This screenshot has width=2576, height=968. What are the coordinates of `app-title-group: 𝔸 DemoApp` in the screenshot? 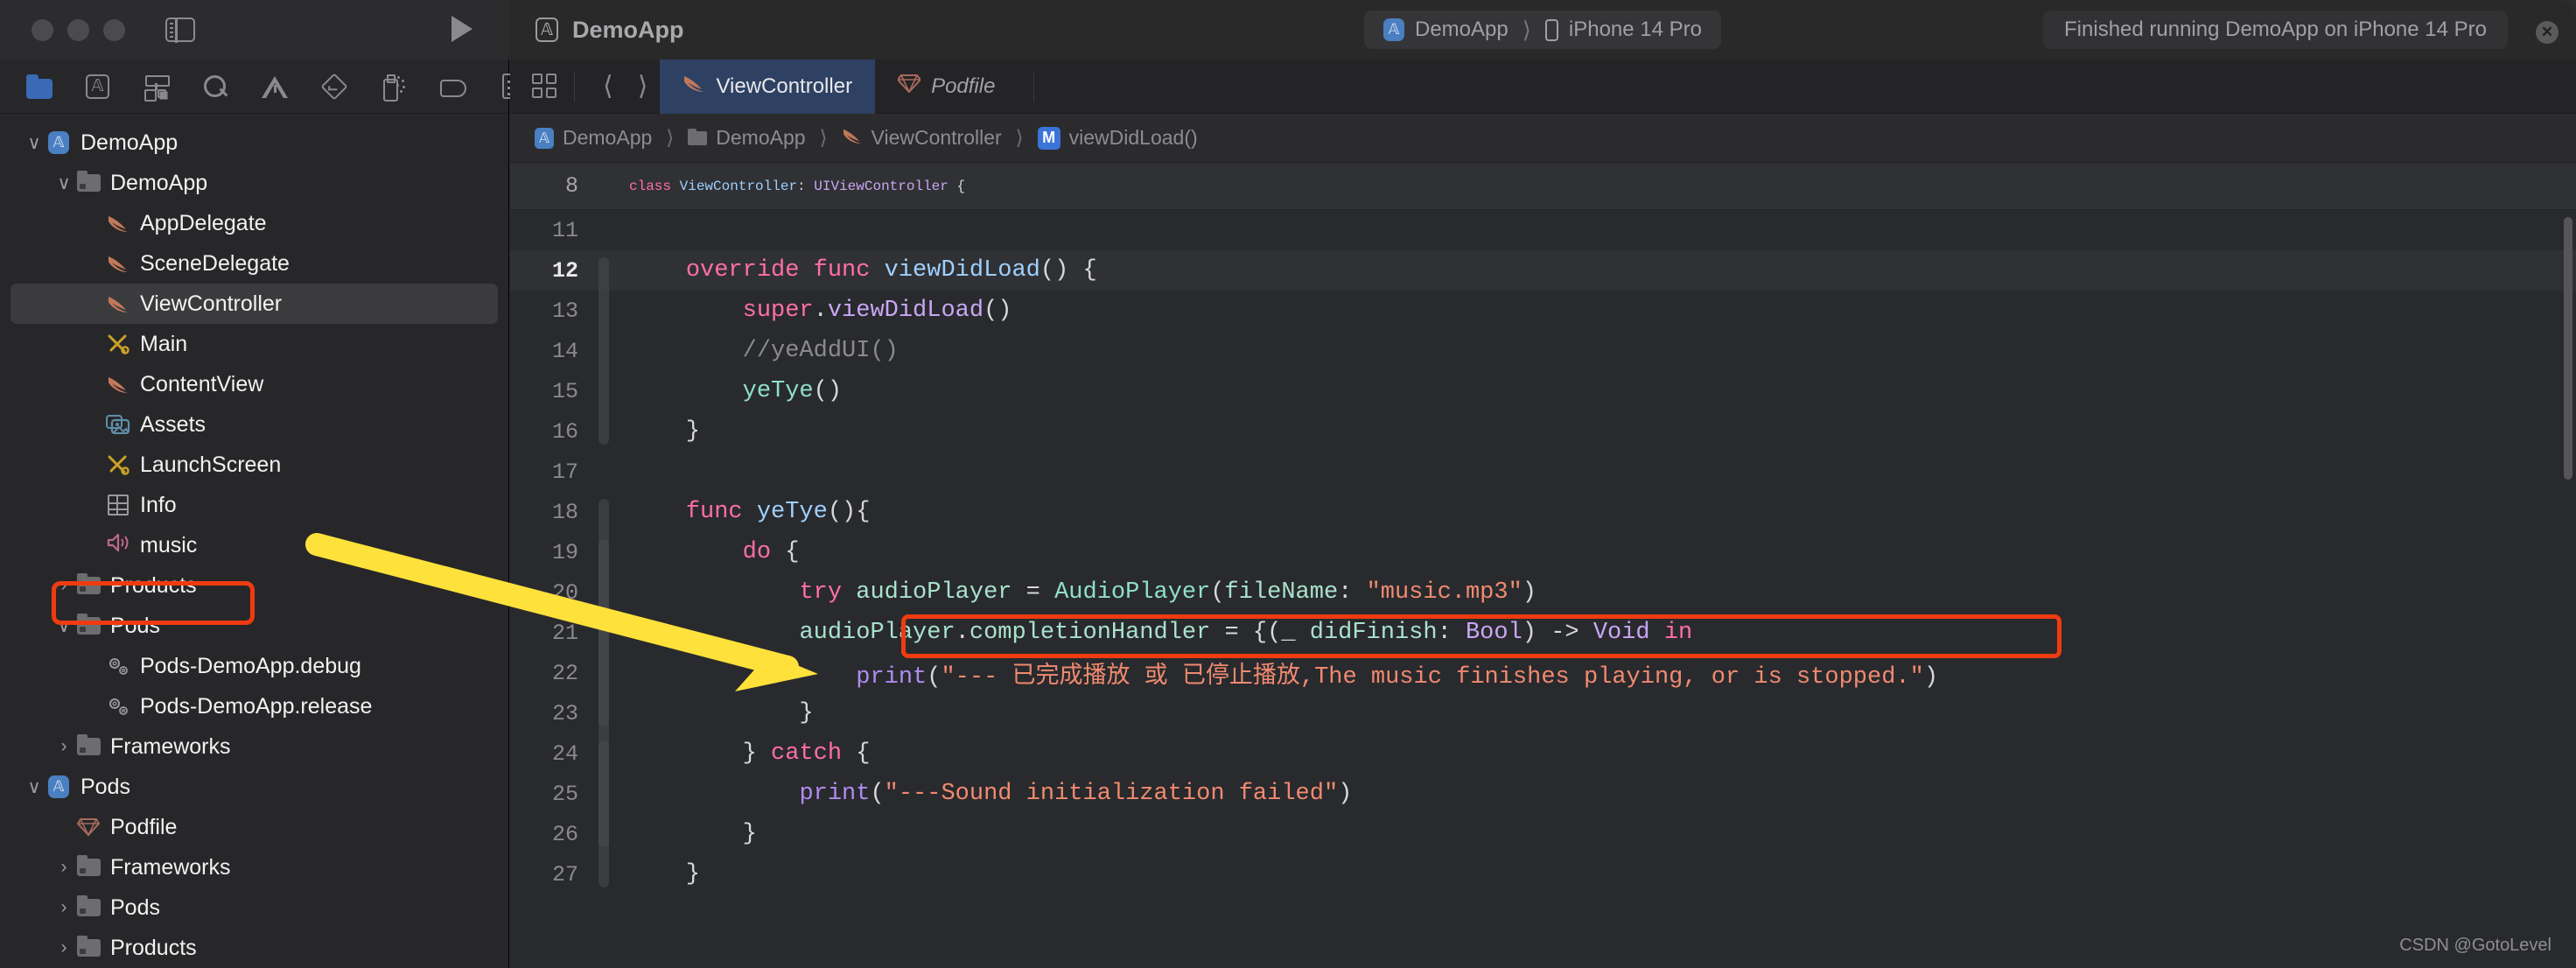 It's located at (610, 30).